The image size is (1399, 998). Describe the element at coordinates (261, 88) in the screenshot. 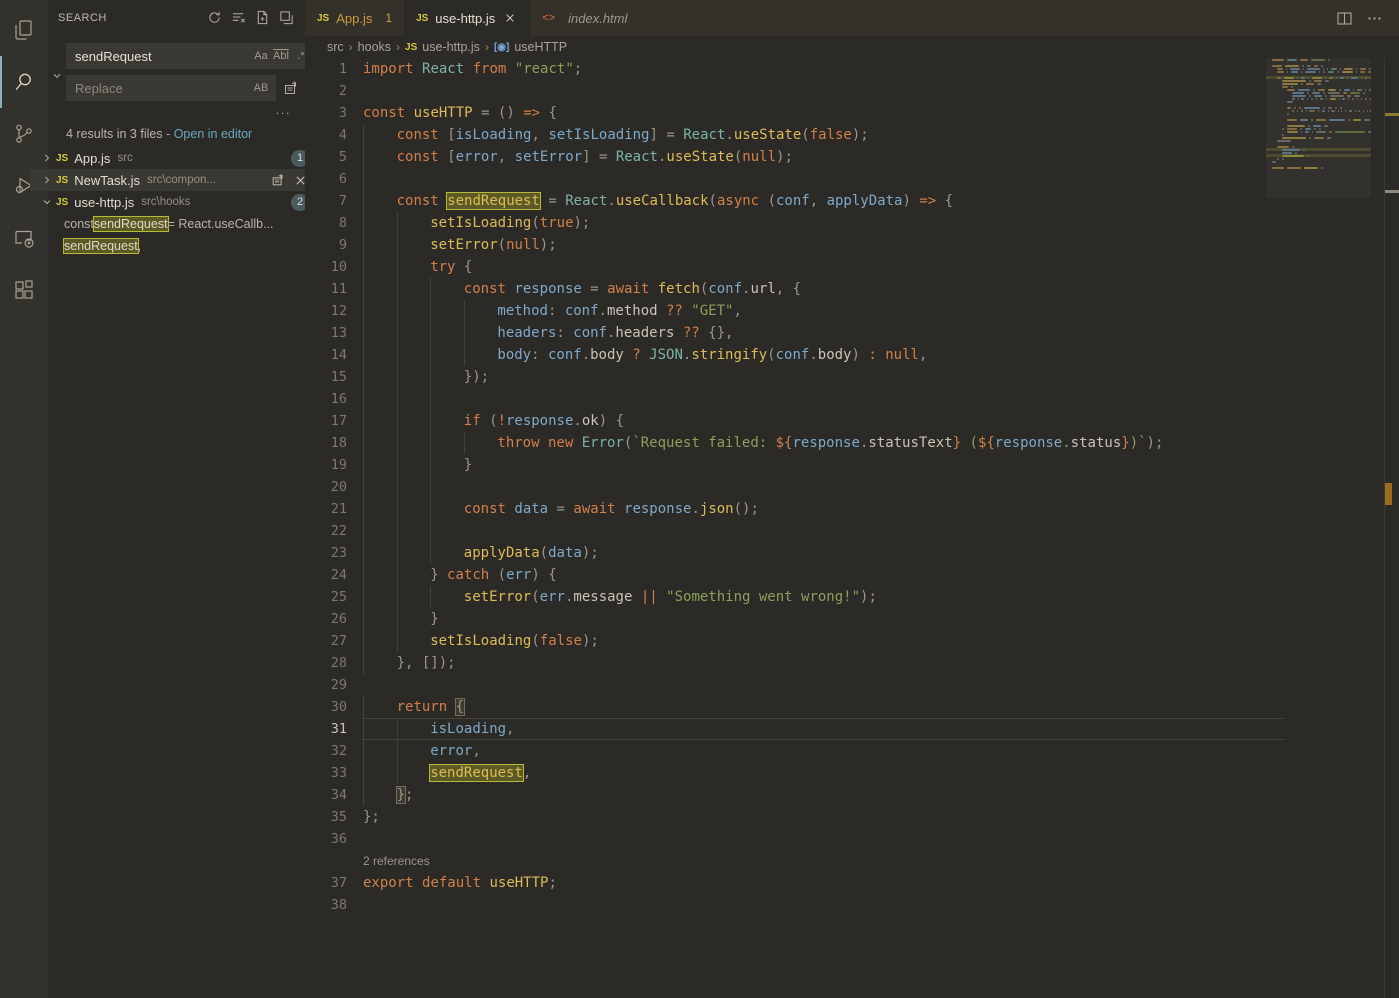

I see `preserve-case-toggle: AB` at that location.